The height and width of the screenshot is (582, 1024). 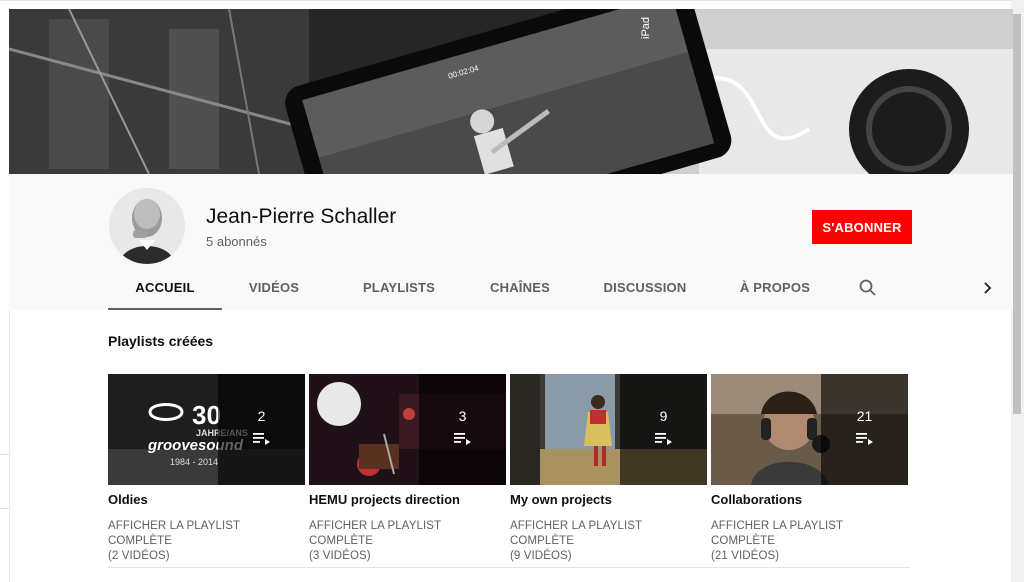 I want to click on playlist-title: My own projects, so click(x=608, y=499).